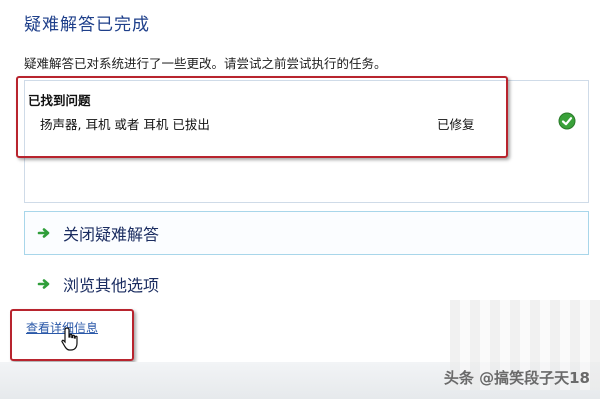  What do you see at coordinates (87, 25) in the screenshot?
I see `page-title: 疑难解答已完成` at bounding box center [87, 25].